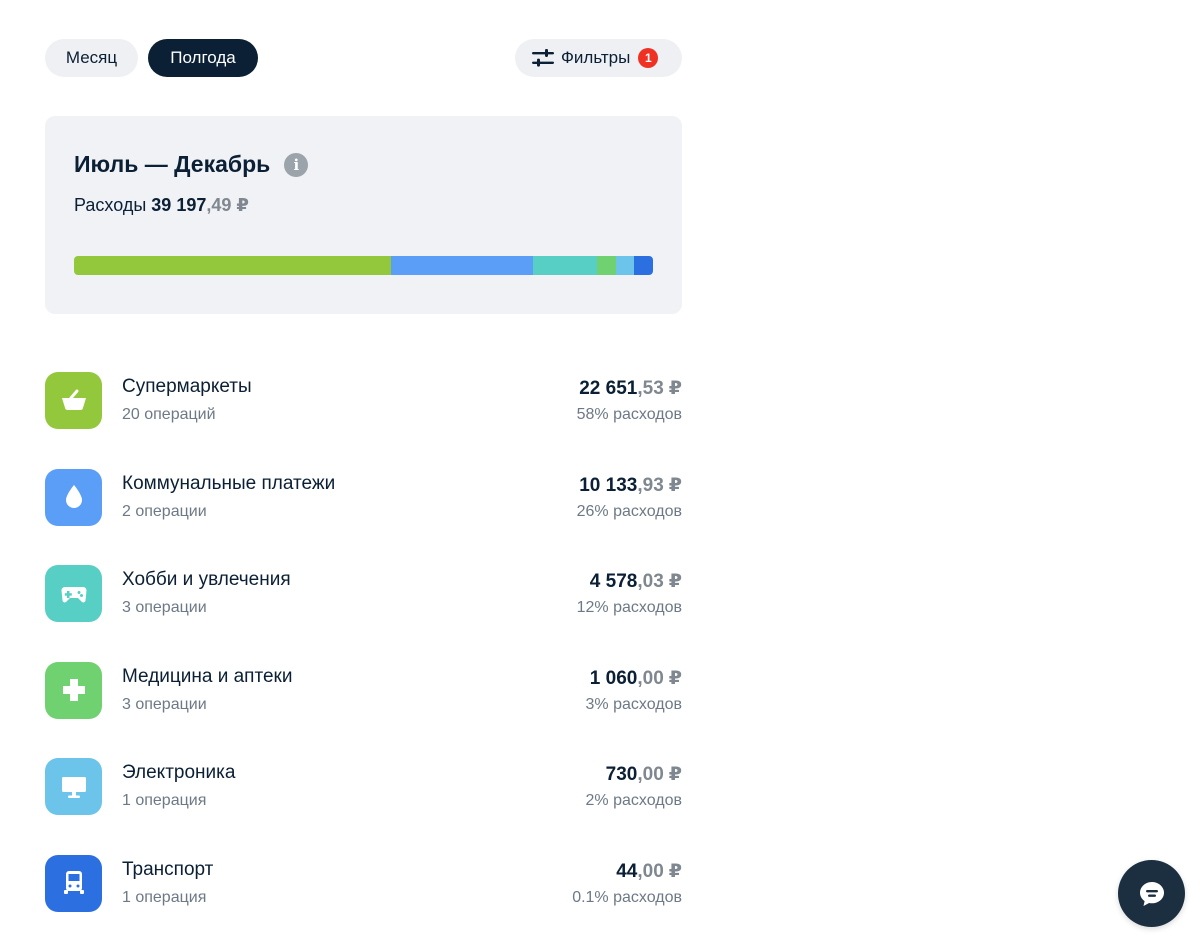 The width and height of the screenshot is (1200, 946). Describe the element at coordinates (73, 690) in the screenshot. I see `medical-cross-icon` at that location.